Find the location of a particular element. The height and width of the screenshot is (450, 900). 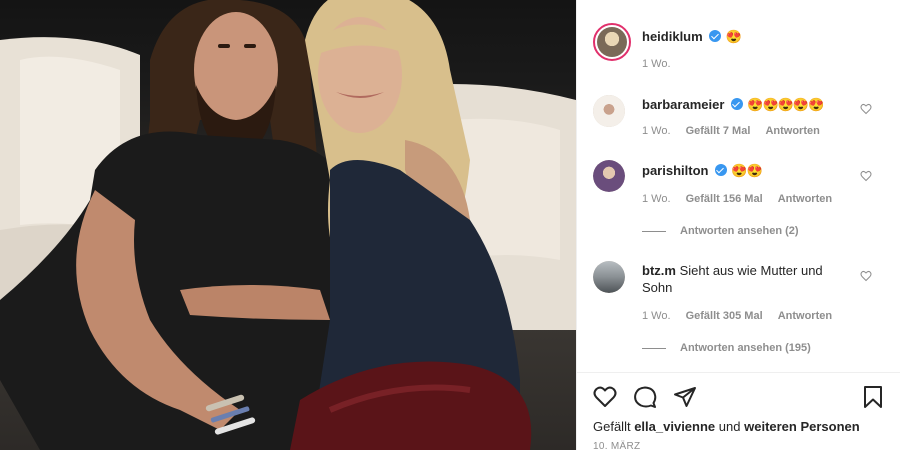

post-date: 10. MÄRZ is located at coordinates (616, 445).